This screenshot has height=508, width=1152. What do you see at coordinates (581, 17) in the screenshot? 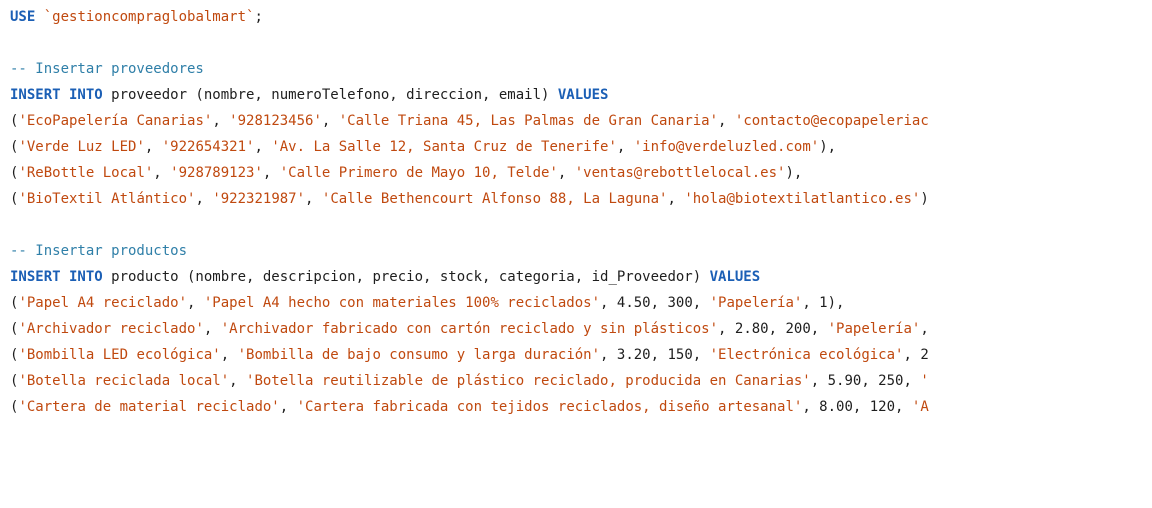
I see `code-line: USE `gestioncompraglobalmart`;` at bounding box center [581, 17].